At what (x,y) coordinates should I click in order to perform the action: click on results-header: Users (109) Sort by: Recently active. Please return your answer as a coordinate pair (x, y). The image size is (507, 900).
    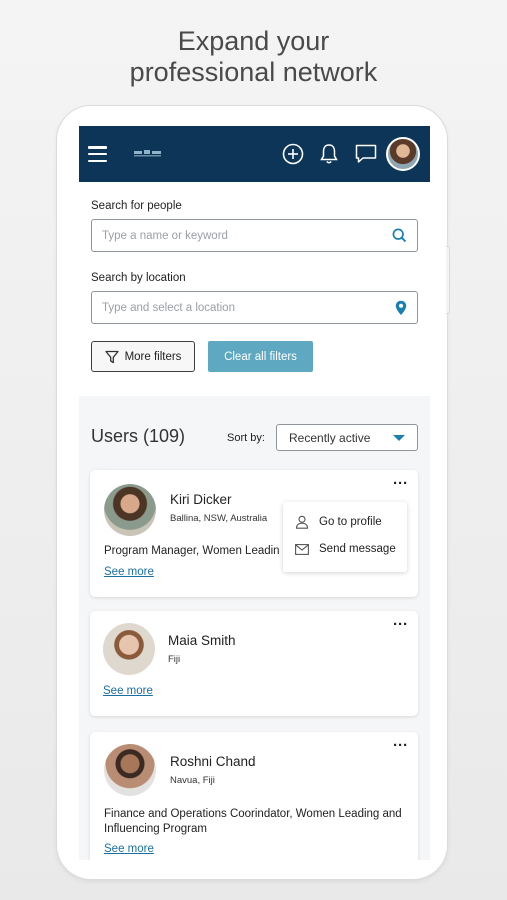
    Looking at the image, I should click on (254, 434).